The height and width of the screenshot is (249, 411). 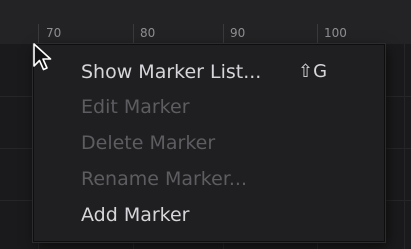 What do you see at coordinates (313, 71) in the screenshot?
I see `shortcut-show-marker-list: ⇧G` at bounding box center [313, 71].